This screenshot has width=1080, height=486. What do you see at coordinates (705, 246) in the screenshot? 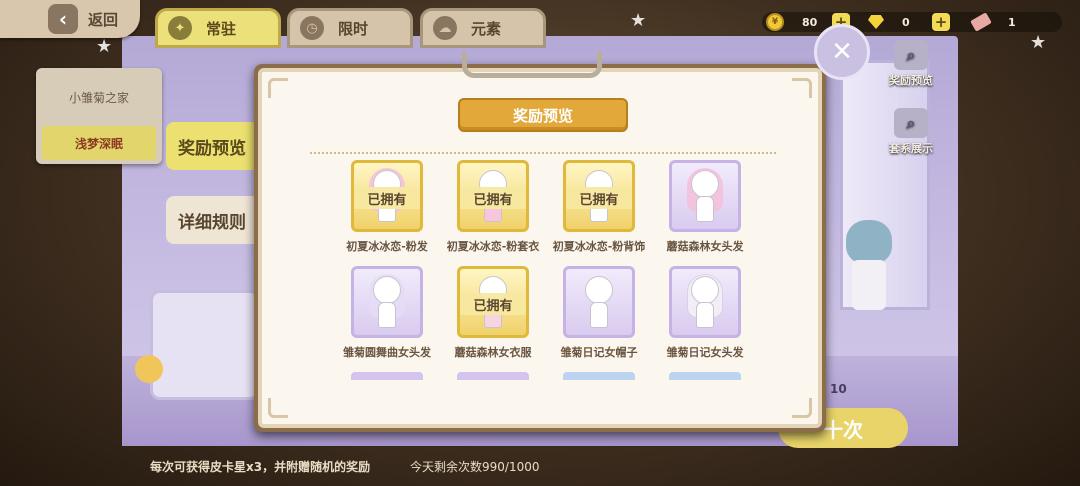
I see `reward-item-name: 蘑菇森林女头发` at bounding box center [705, 246].